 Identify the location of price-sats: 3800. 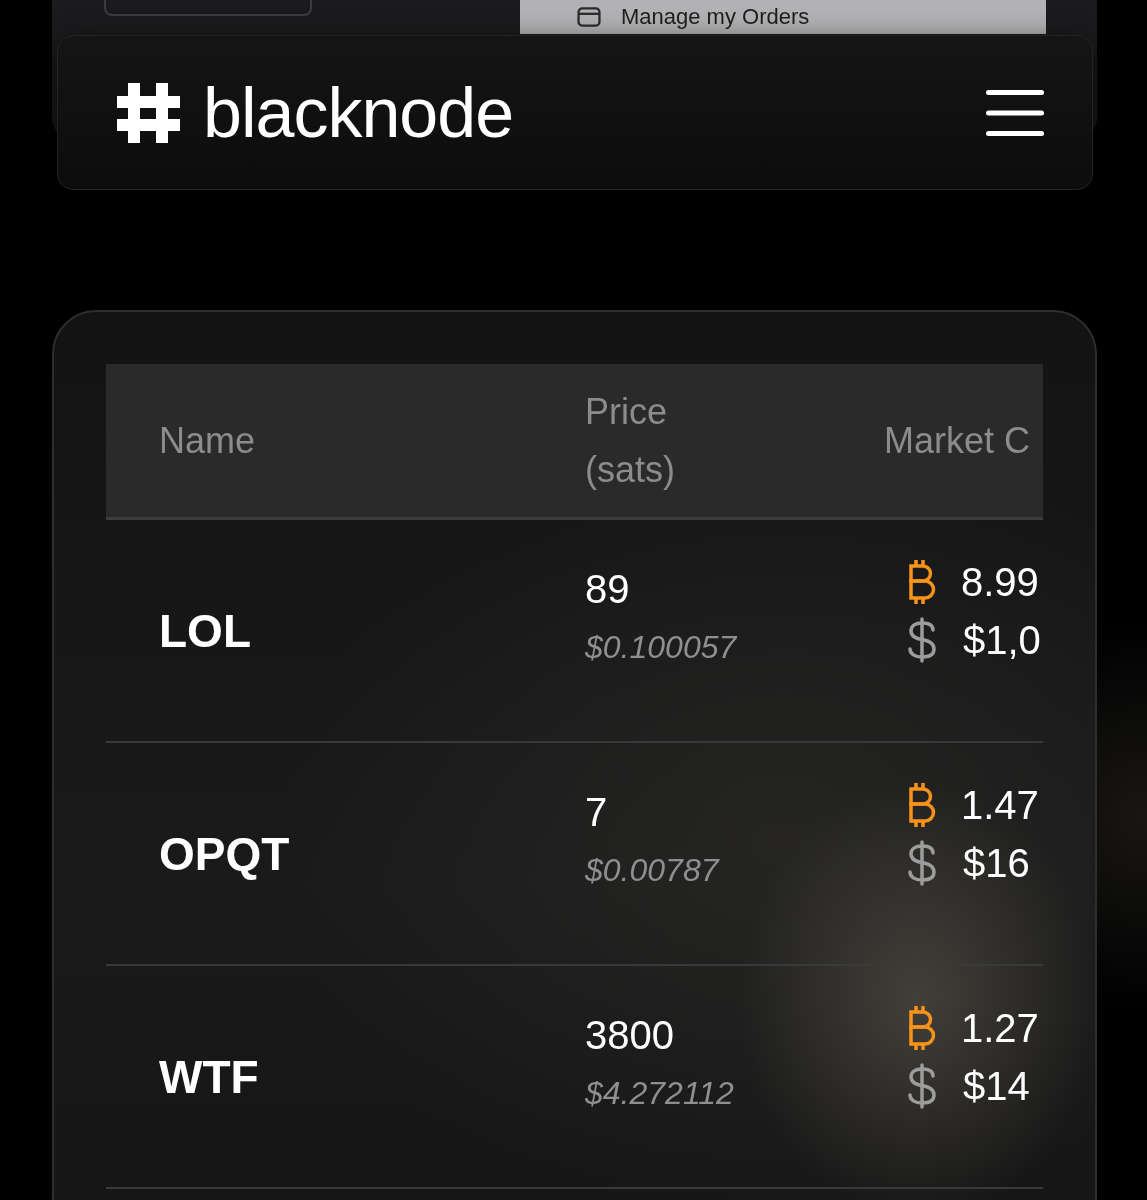
(629, 1035).